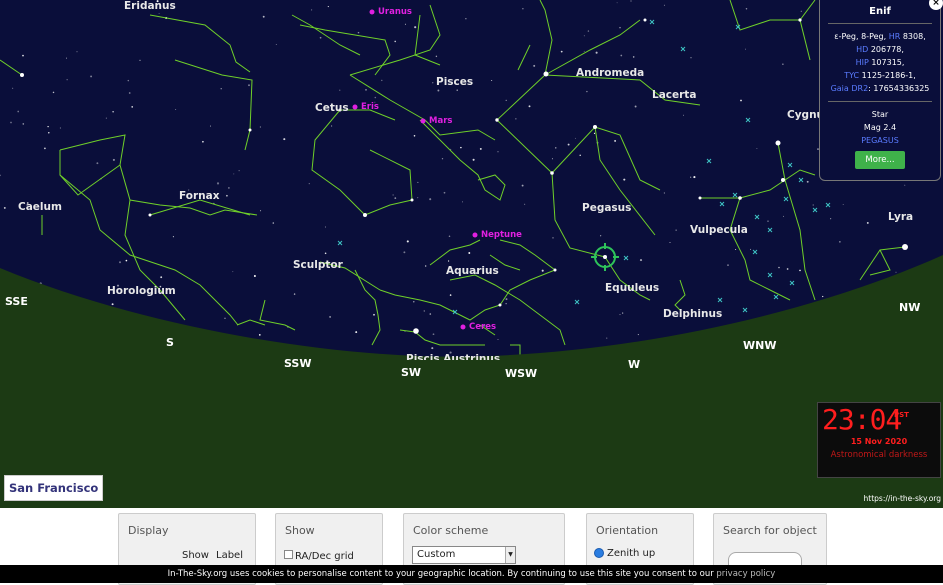 This screenshot has width=943, height=585. What do you see at coordinates (862, 62) in the screenshot?
I see `hip-link: HIP` at bounding box center [862, 62].